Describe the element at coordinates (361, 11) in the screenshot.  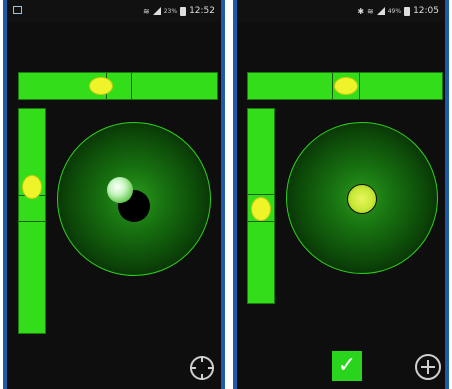
I see `bluetooth-icon: ✱` at that location.